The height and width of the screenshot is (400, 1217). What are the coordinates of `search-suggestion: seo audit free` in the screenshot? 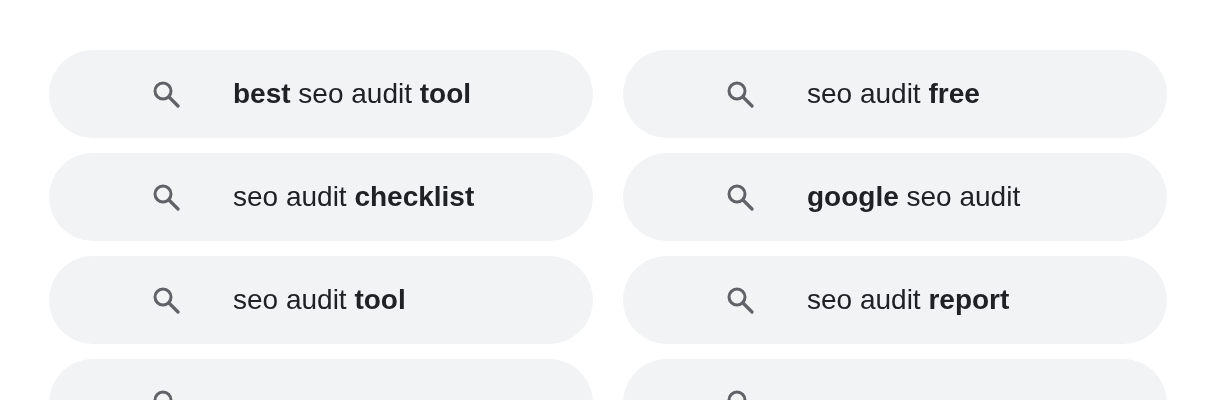 It's located at (895, 94).